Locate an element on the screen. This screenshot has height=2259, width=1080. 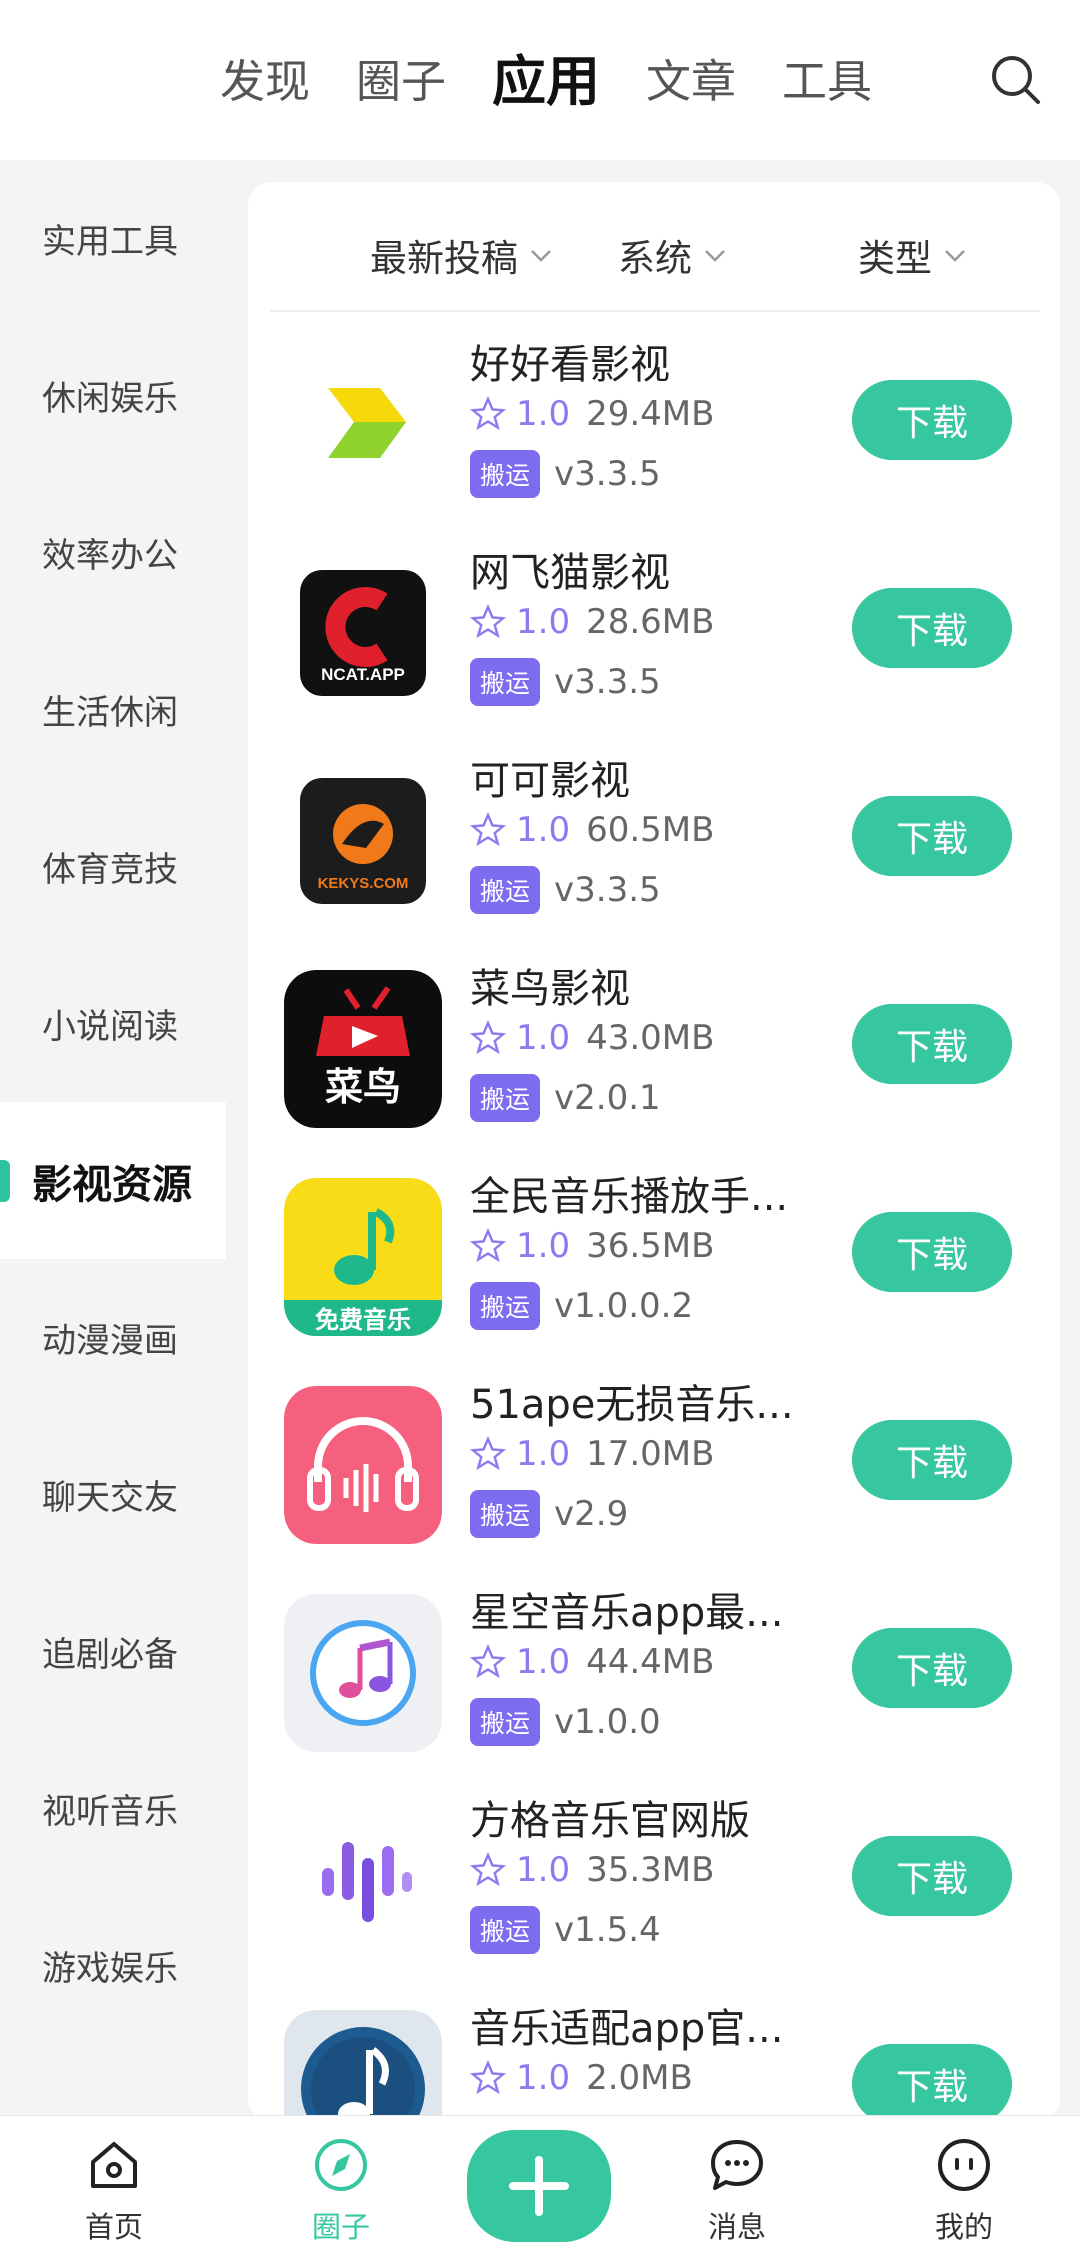
plus-icon is located at coordinates (539, 2186).